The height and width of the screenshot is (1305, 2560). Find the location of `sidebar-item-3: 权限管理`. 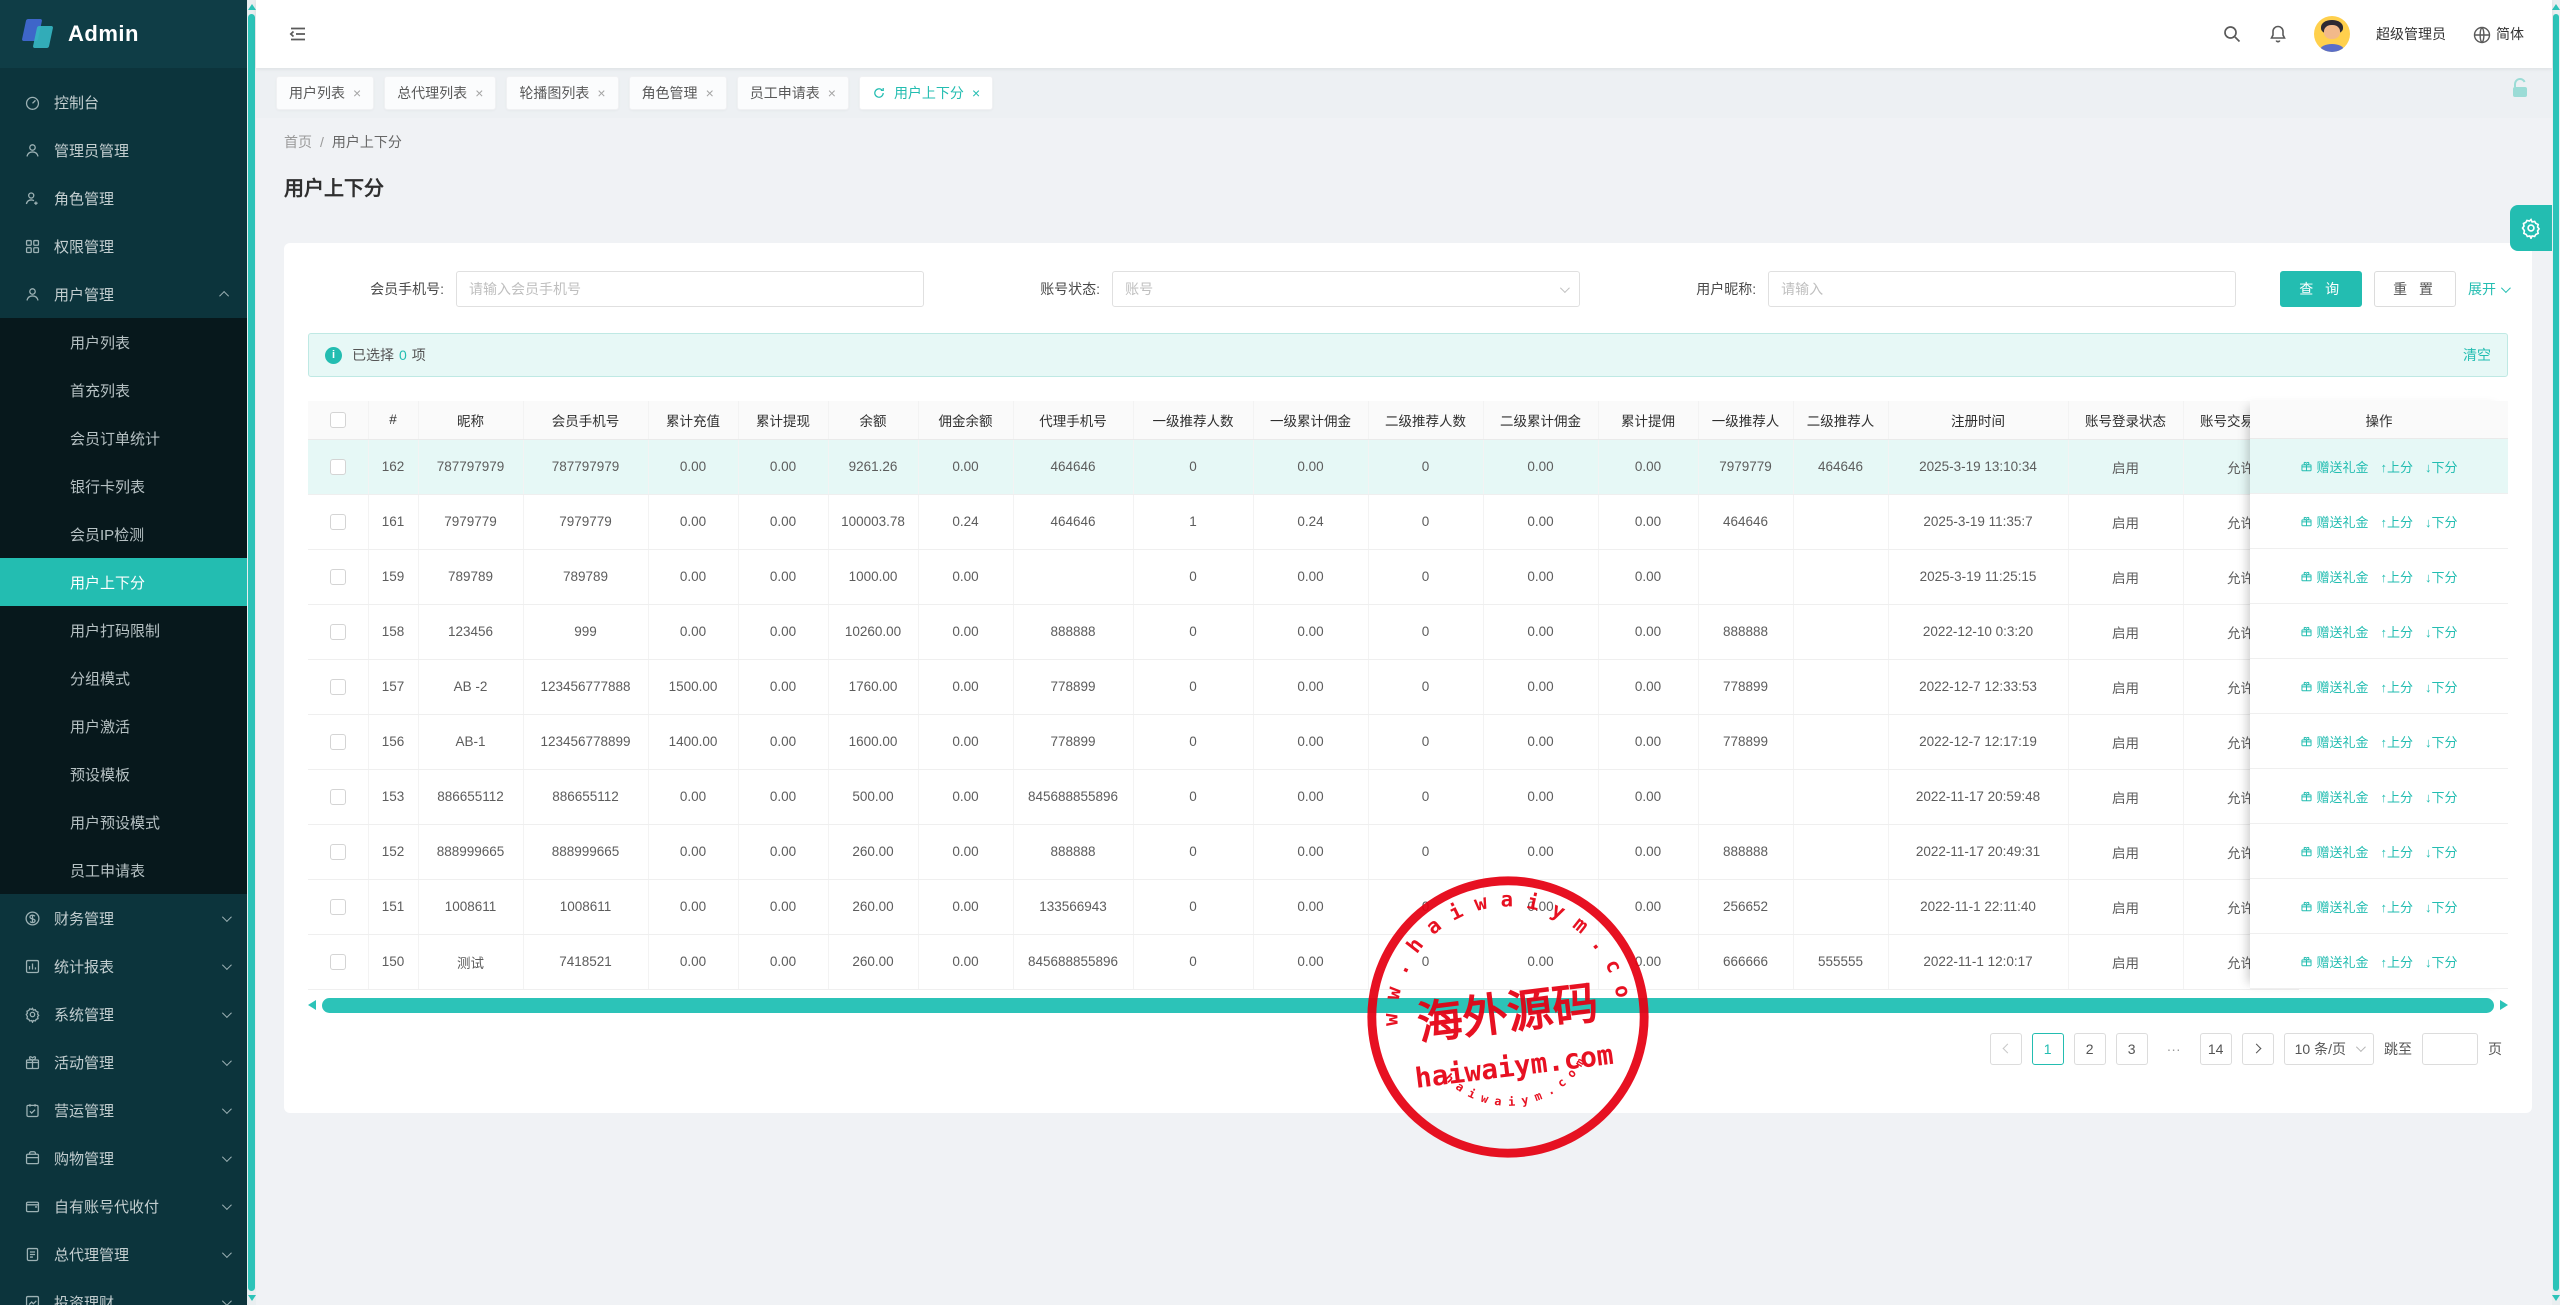

sidebar-item-3: 权限管理 is located at coordinates (123, 246).